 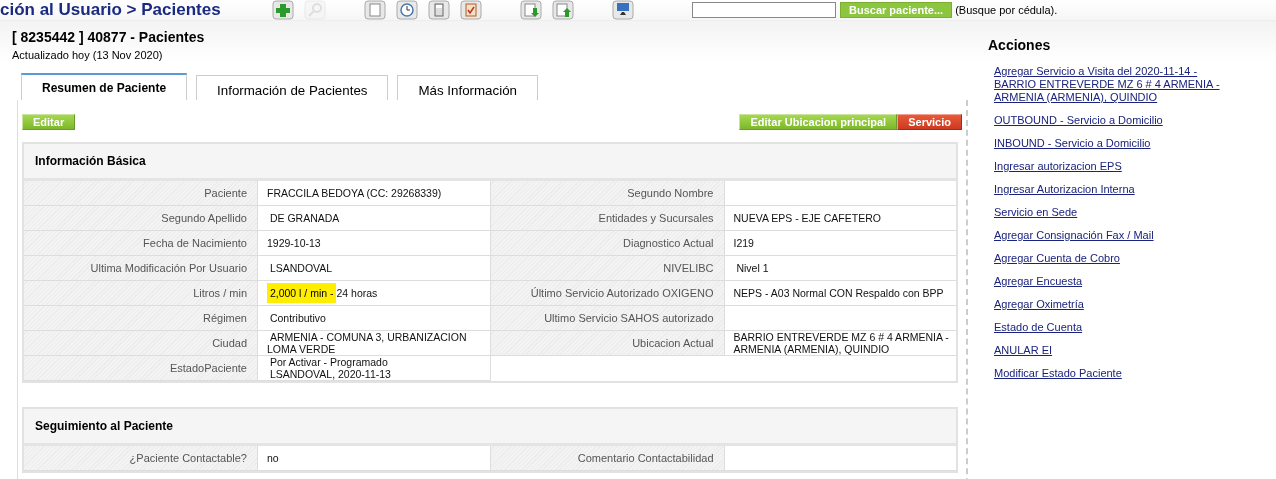 I want to click on field-label: Régimen, so click(x=141, y=318).